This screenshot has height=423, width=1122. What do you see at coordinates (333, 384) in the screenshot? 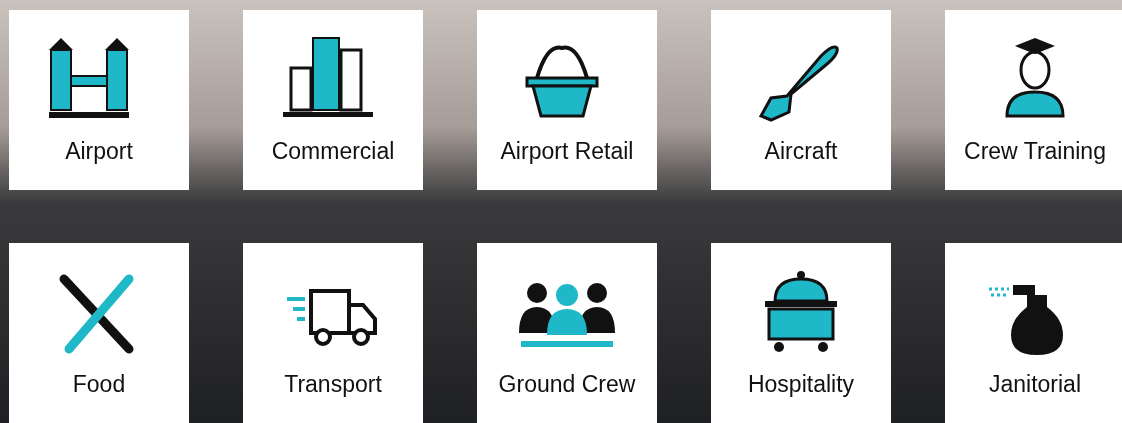
I see `tile-label: Transport` at bounding box center [333, 384].